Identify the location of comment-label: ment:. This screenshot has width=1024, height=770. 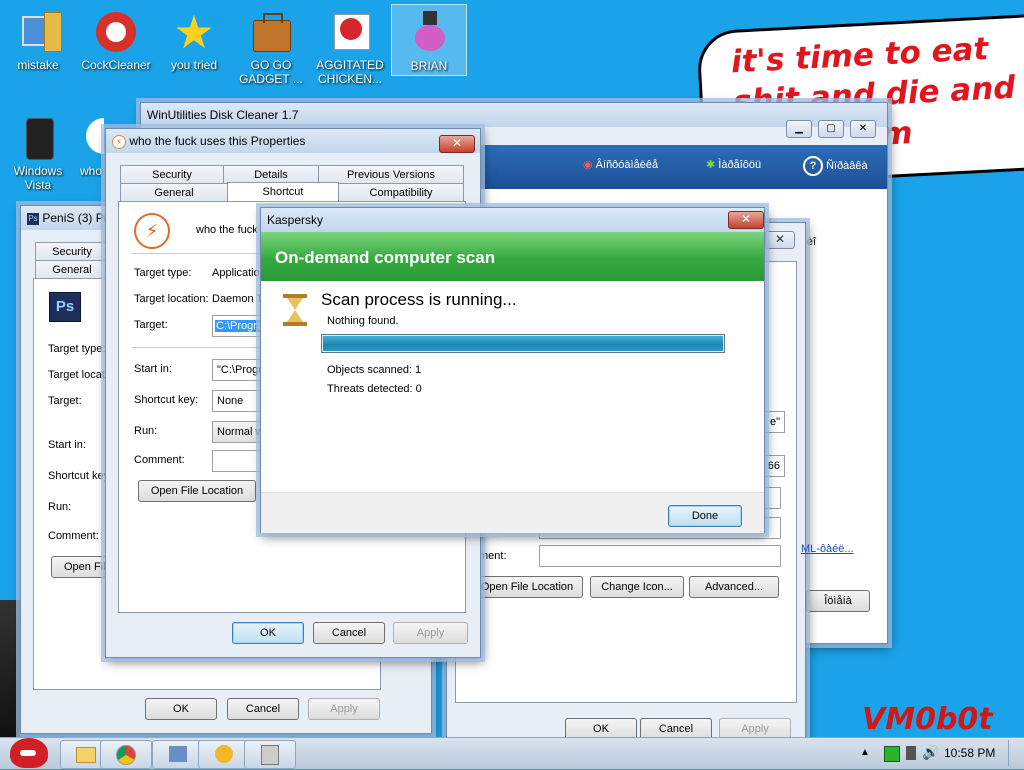
(493, 556).